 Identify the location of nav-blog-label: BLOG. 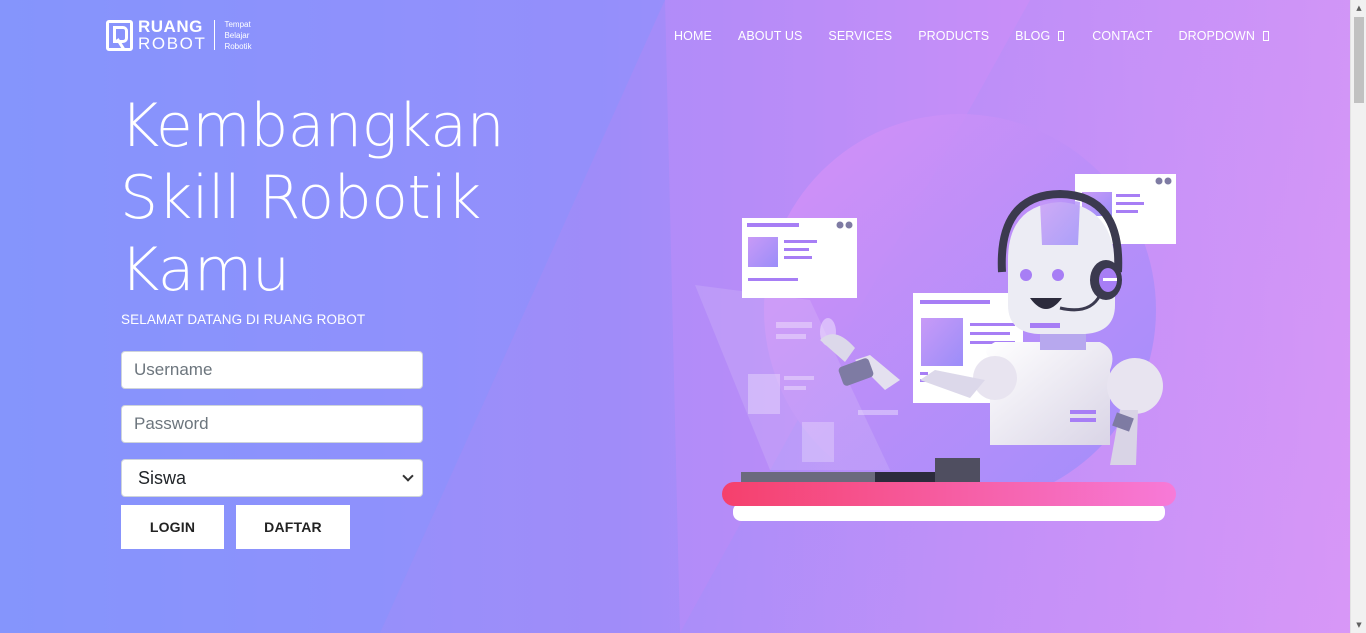
(1033, 36).